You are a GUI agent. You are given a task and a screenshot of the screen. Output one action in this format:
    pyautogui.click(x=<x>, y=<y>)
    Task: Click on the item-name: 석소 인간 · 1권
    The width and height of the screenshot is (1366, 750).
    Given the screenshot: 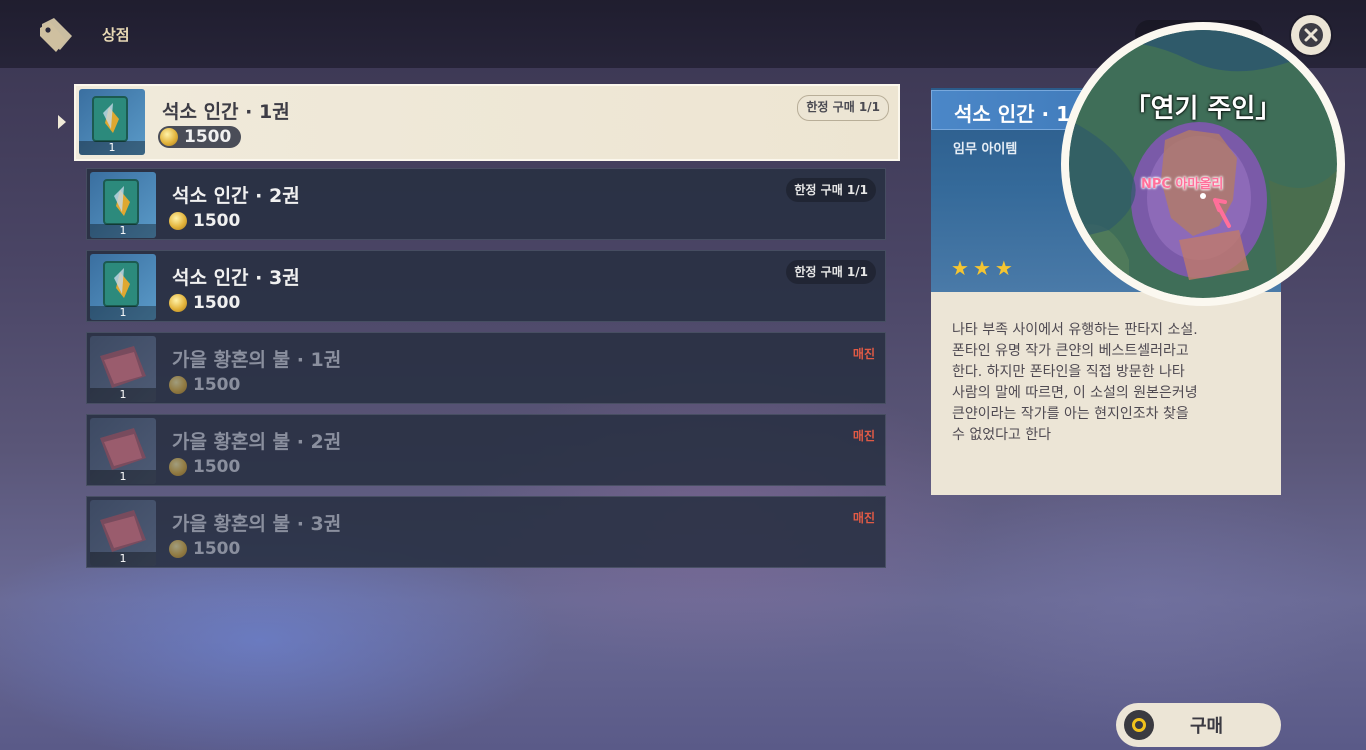 What is the action you would take?
    pyautogui.click(x=226, y=112)
    